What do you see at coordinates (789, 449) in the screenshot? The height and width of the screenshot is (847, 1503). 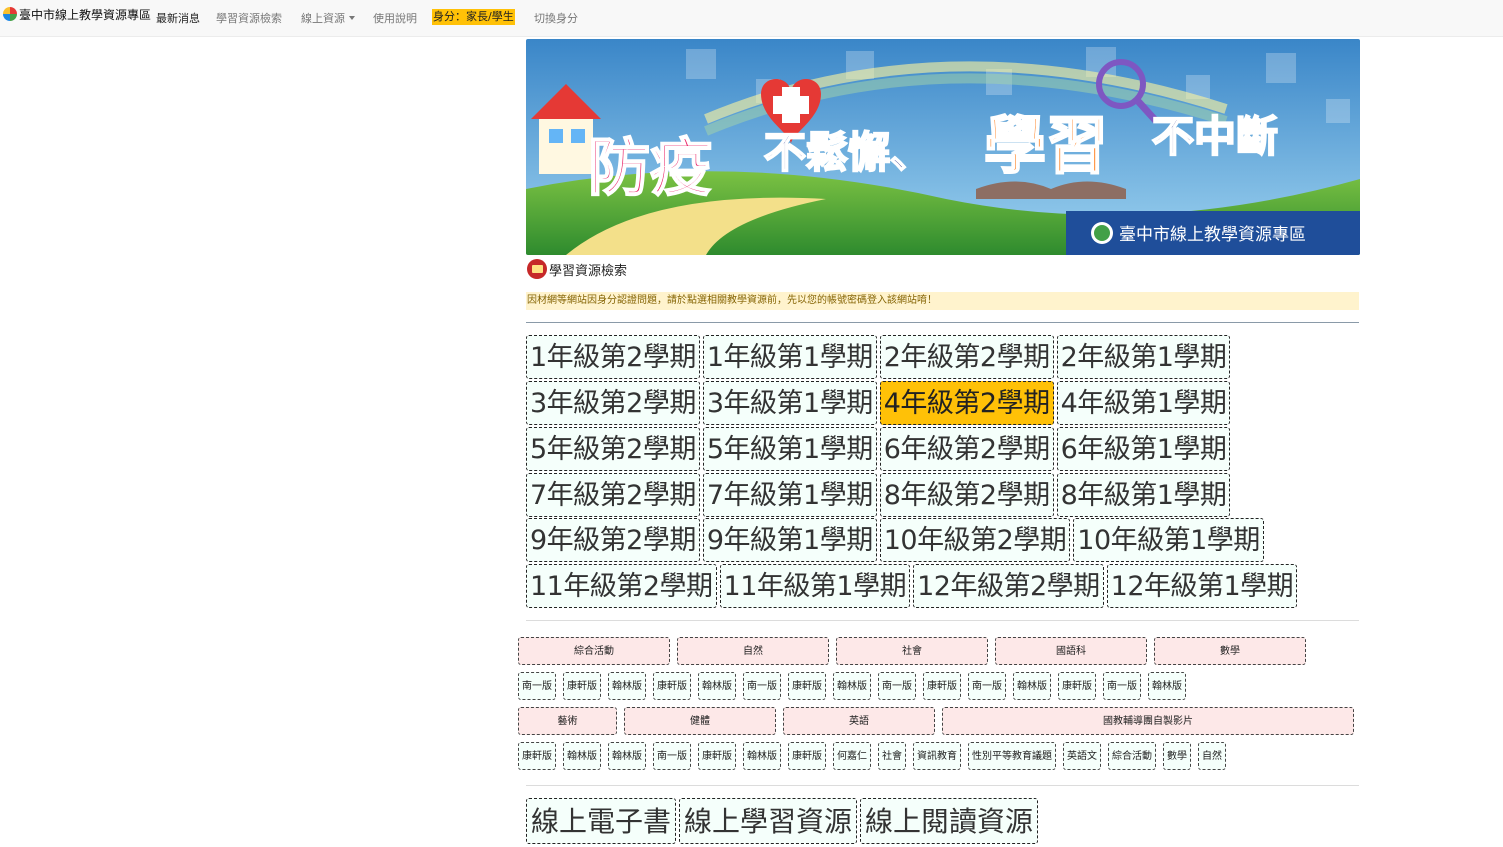 I see `semester-button: 5年級第1學期` at bounding box center [789, 449].